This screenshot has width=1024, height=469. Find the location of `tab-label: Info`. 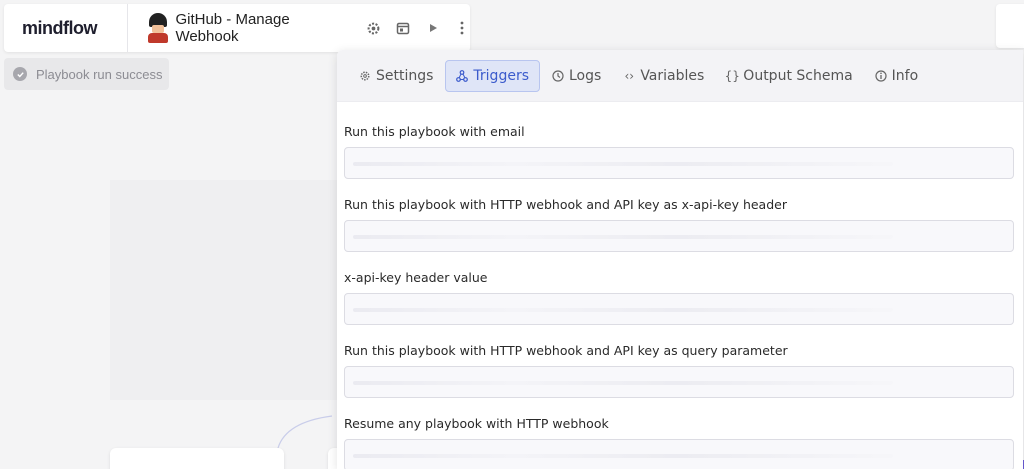

tab-label: Info is located at coordinates (905, 75).